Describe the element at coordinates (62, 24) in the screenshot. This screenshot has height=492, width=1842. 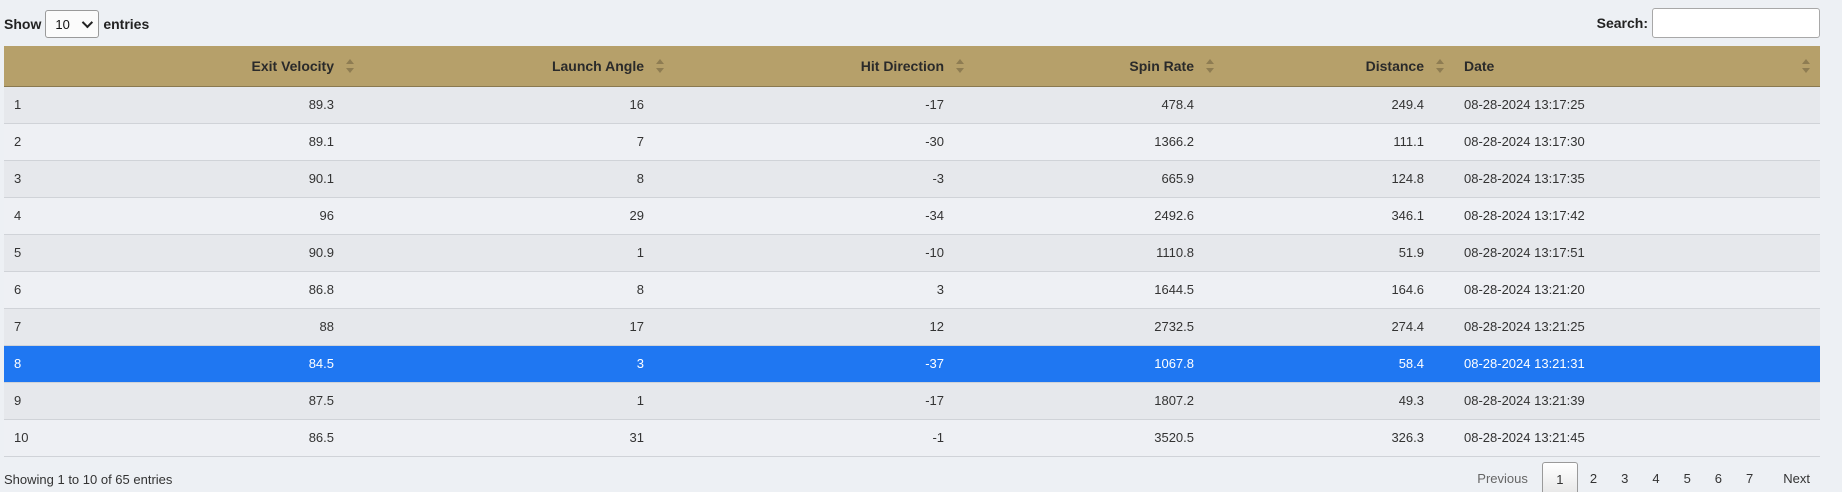
I see `entries-per-page-value: 10` at that location.